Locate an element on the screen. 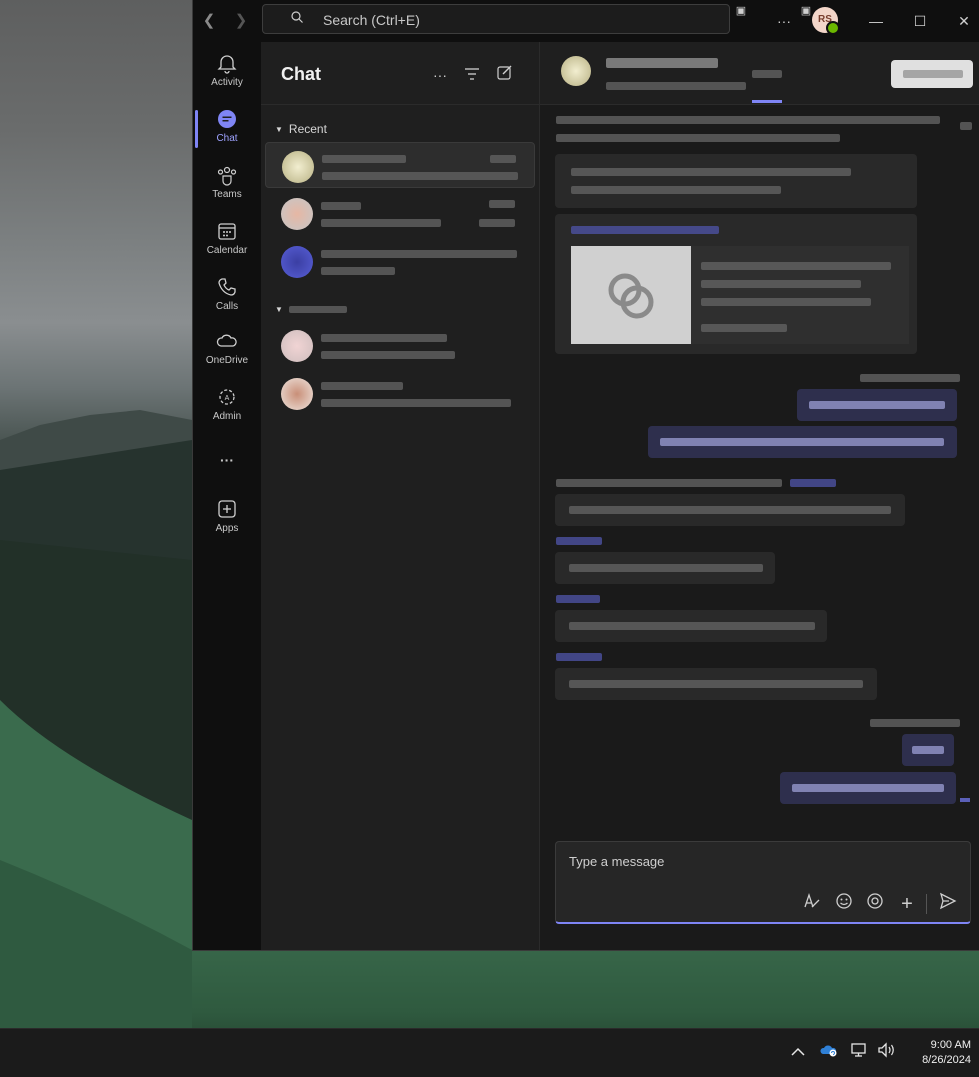 The width and height of the screenshot is (979, 1077). page-title: Chat is located at coordinates (301, 74).